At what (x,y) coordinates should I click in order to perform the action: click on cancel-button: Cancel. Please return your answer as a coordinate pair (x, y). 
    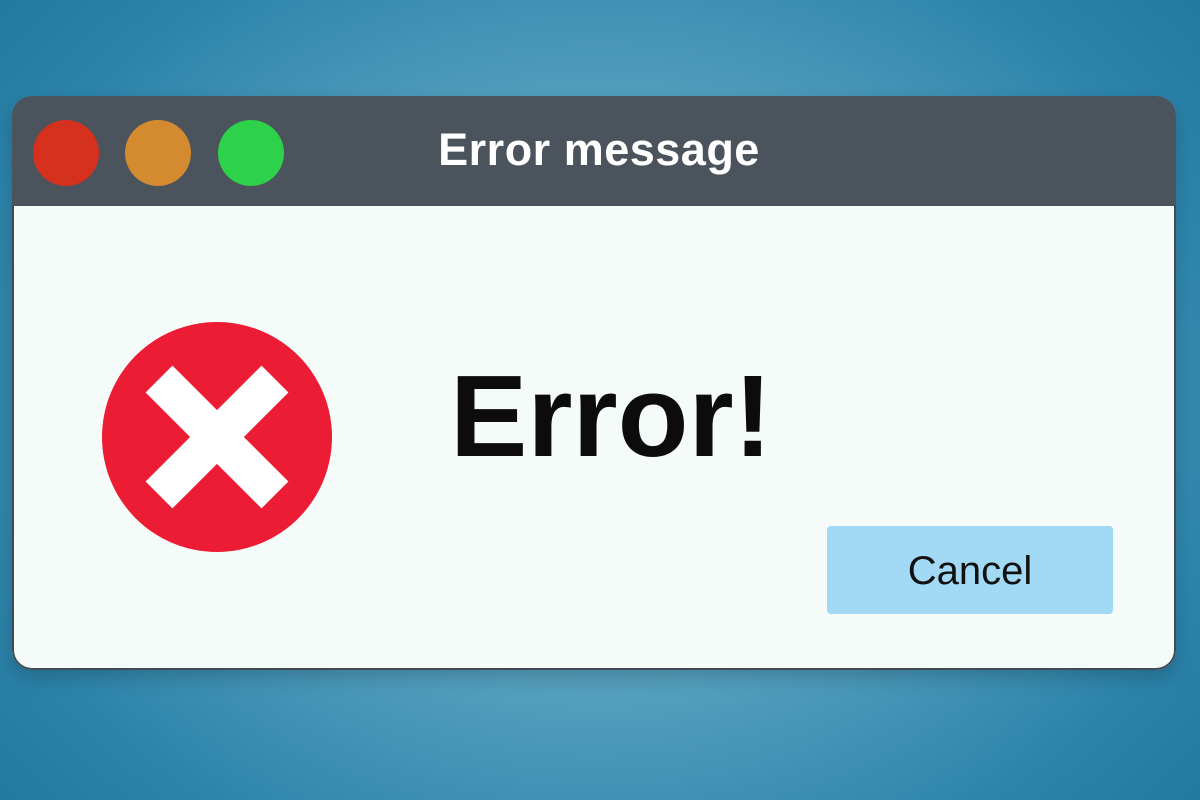
    Looking at the image, I should click on (970, 570).